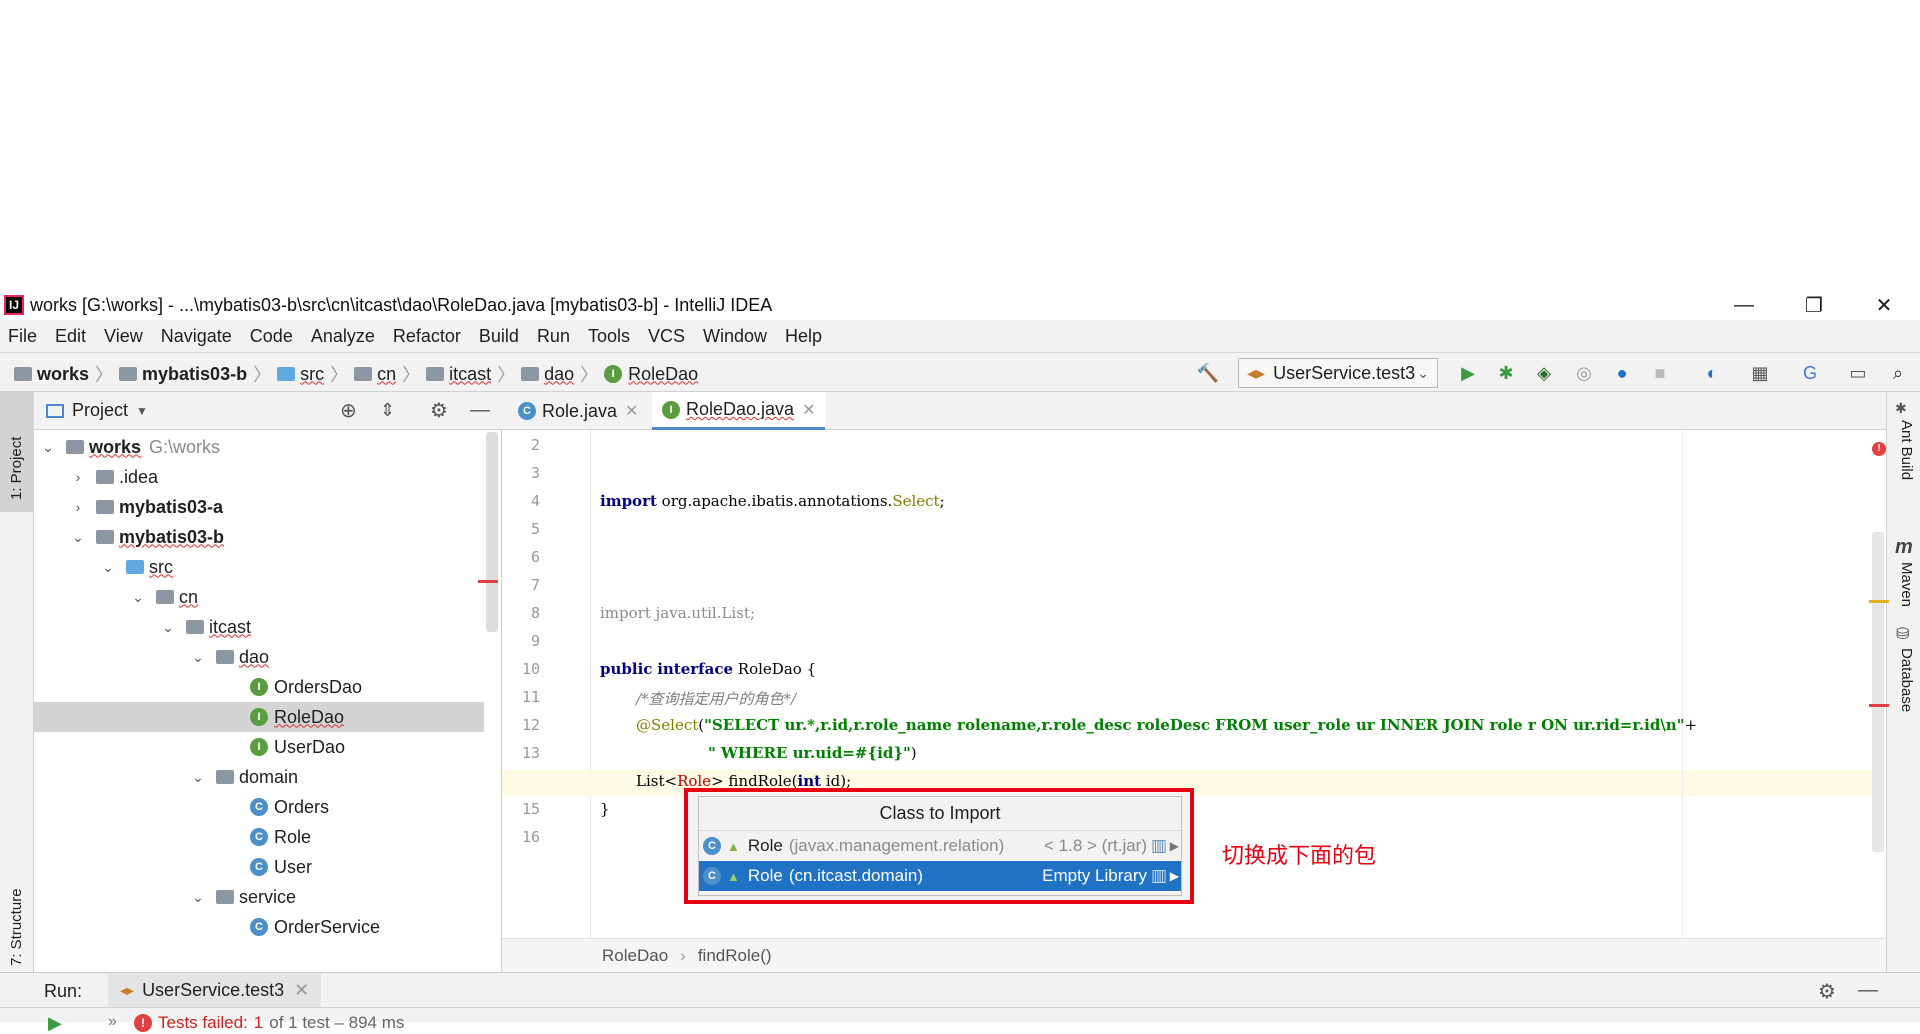 This screenshot has height=1034, width=1920. Describe the element at coordinates (259, 477) in the screenshot. I see `tree-item-idea: › .idea` at that location.